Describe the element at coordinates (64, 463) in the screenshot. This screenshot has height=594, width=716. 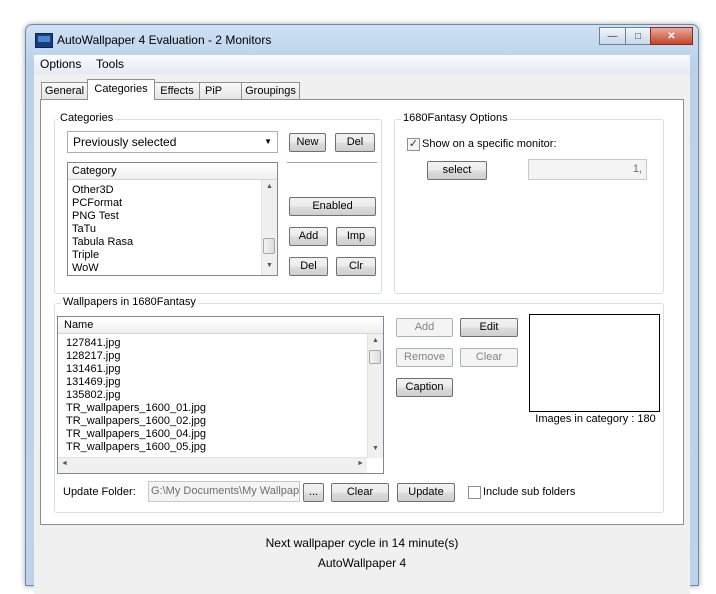
I see `scroll-left-icon: ◄` at that location.